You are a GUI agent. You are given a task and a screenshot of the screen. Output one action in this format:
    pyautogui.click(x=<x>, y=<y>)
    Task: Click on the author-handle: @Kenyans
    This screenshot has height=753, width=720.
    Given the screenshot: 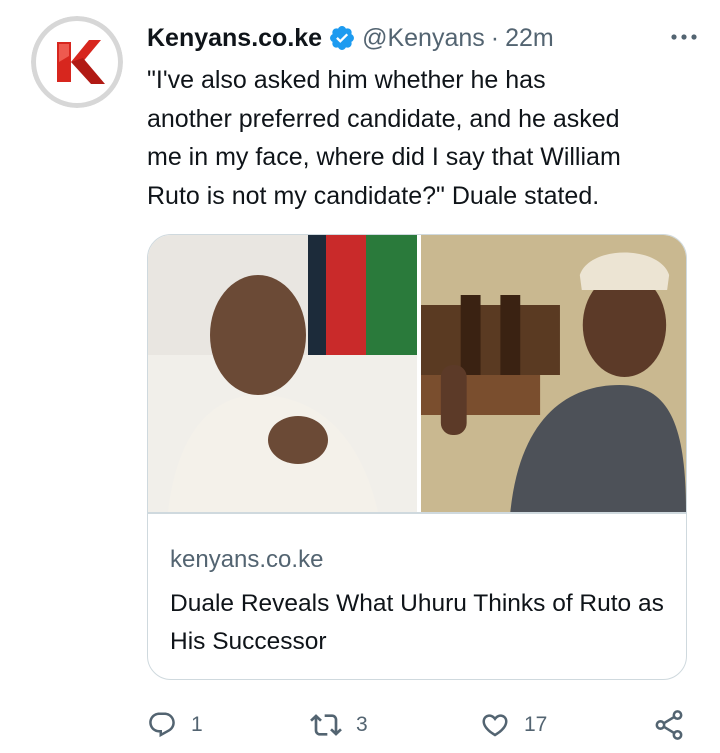 What is the action you would take?
    pyautogui.click(x=423, y=38)
    